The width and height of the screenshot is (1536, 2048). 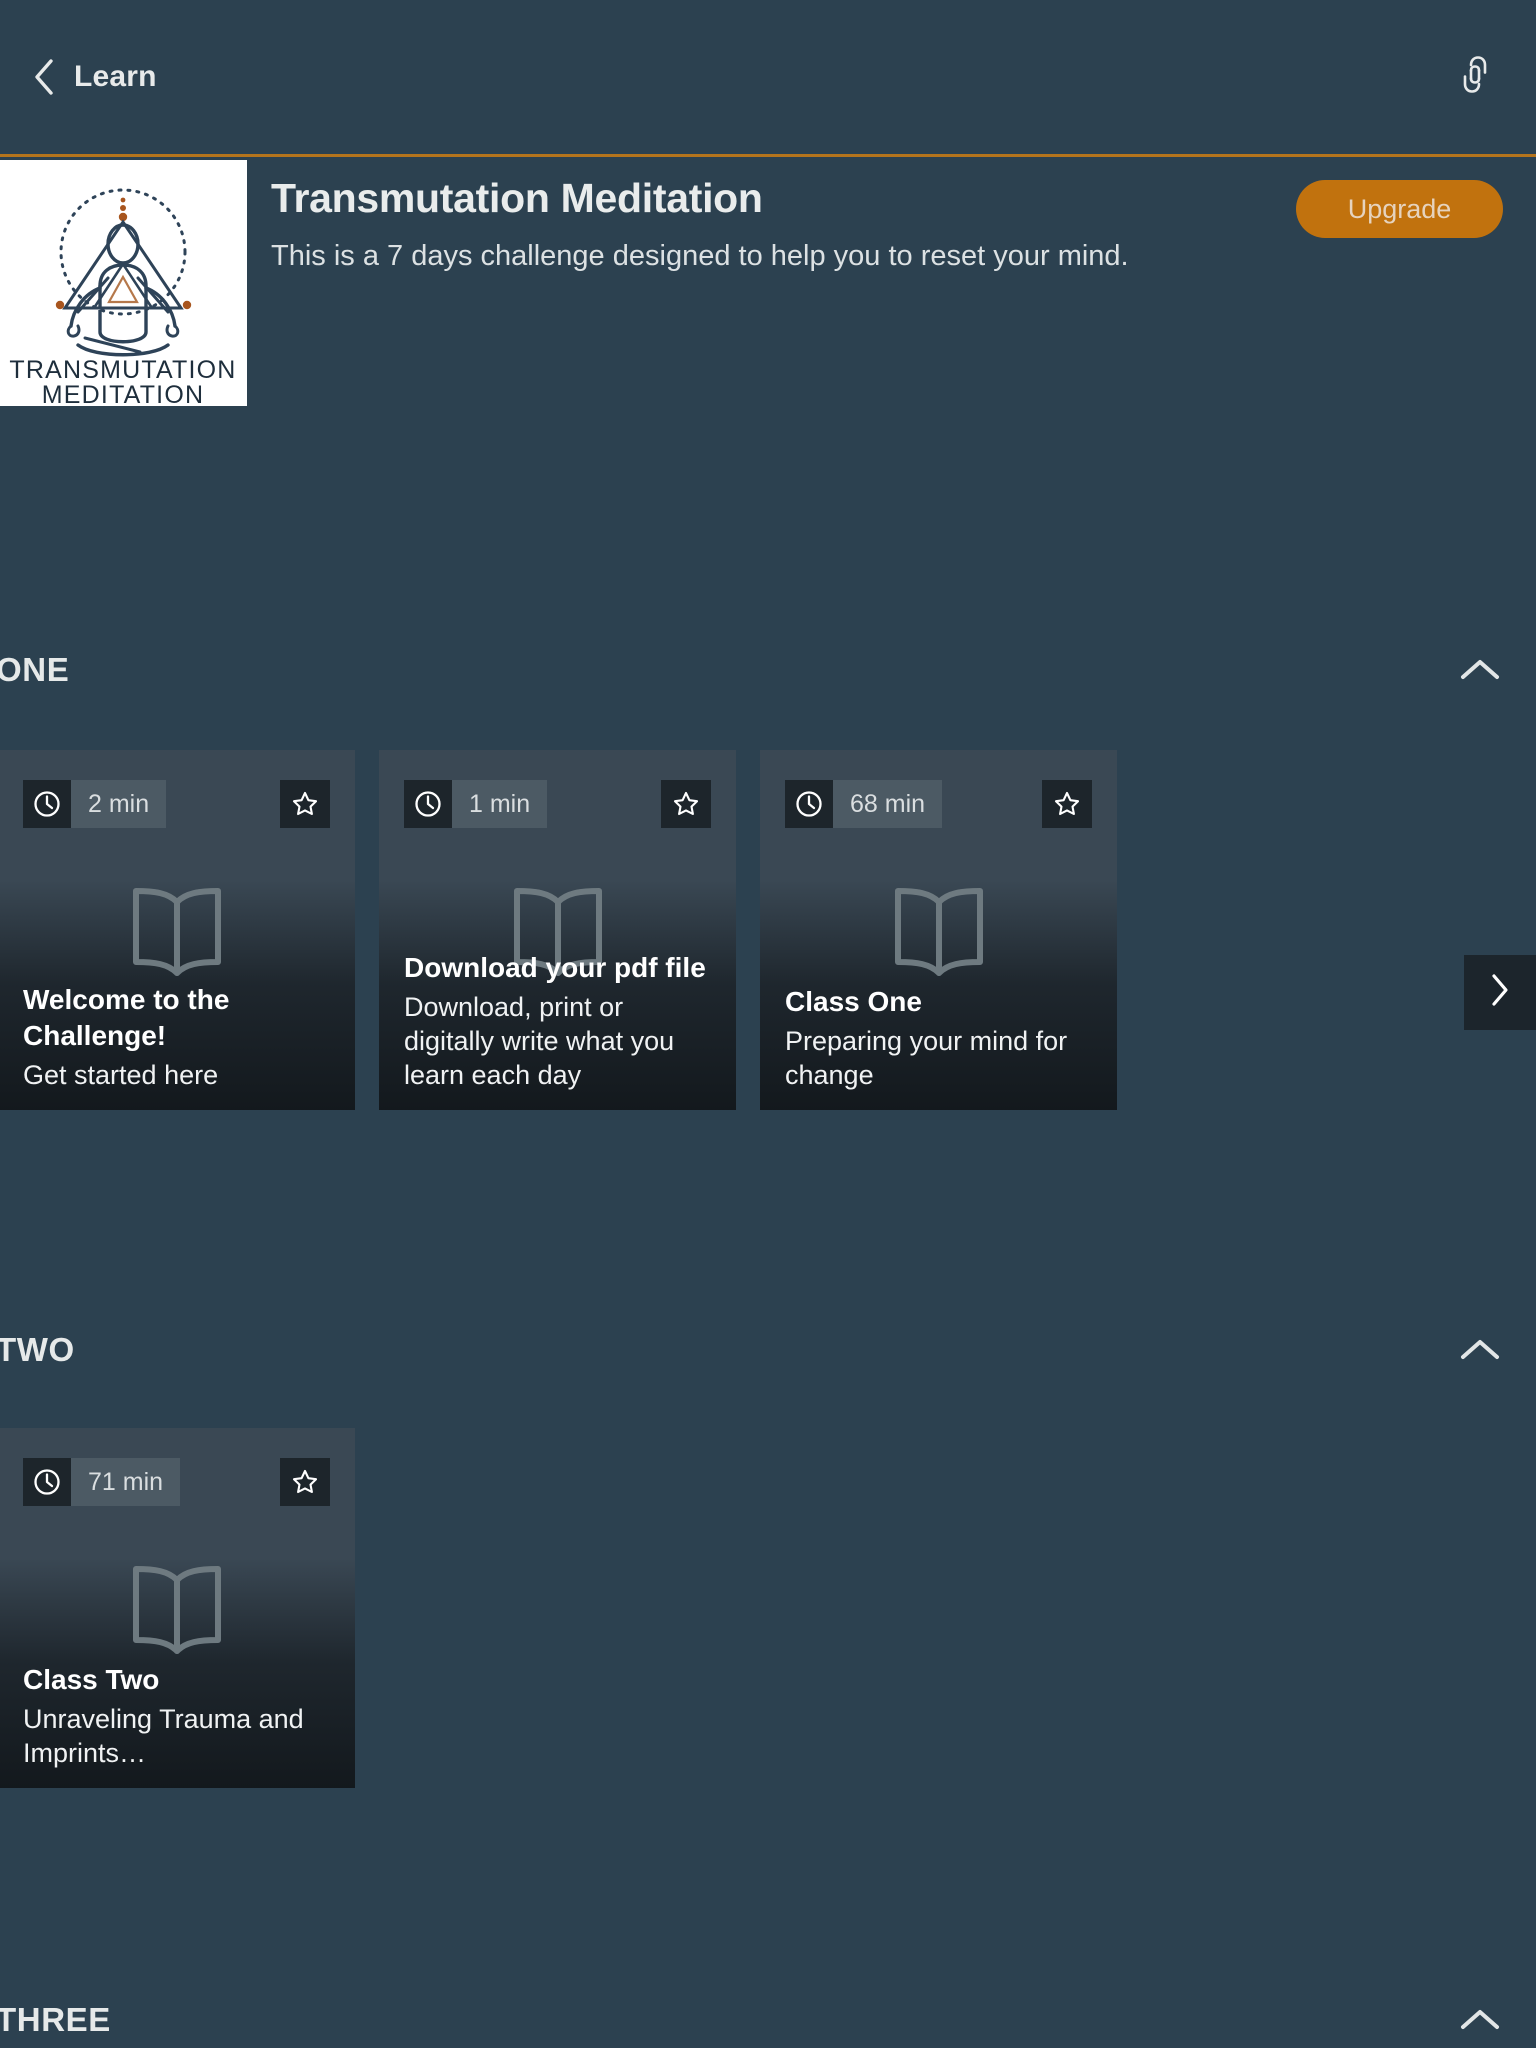 I want to click on duration-badge: 1 min, so click(x=476, y=804).